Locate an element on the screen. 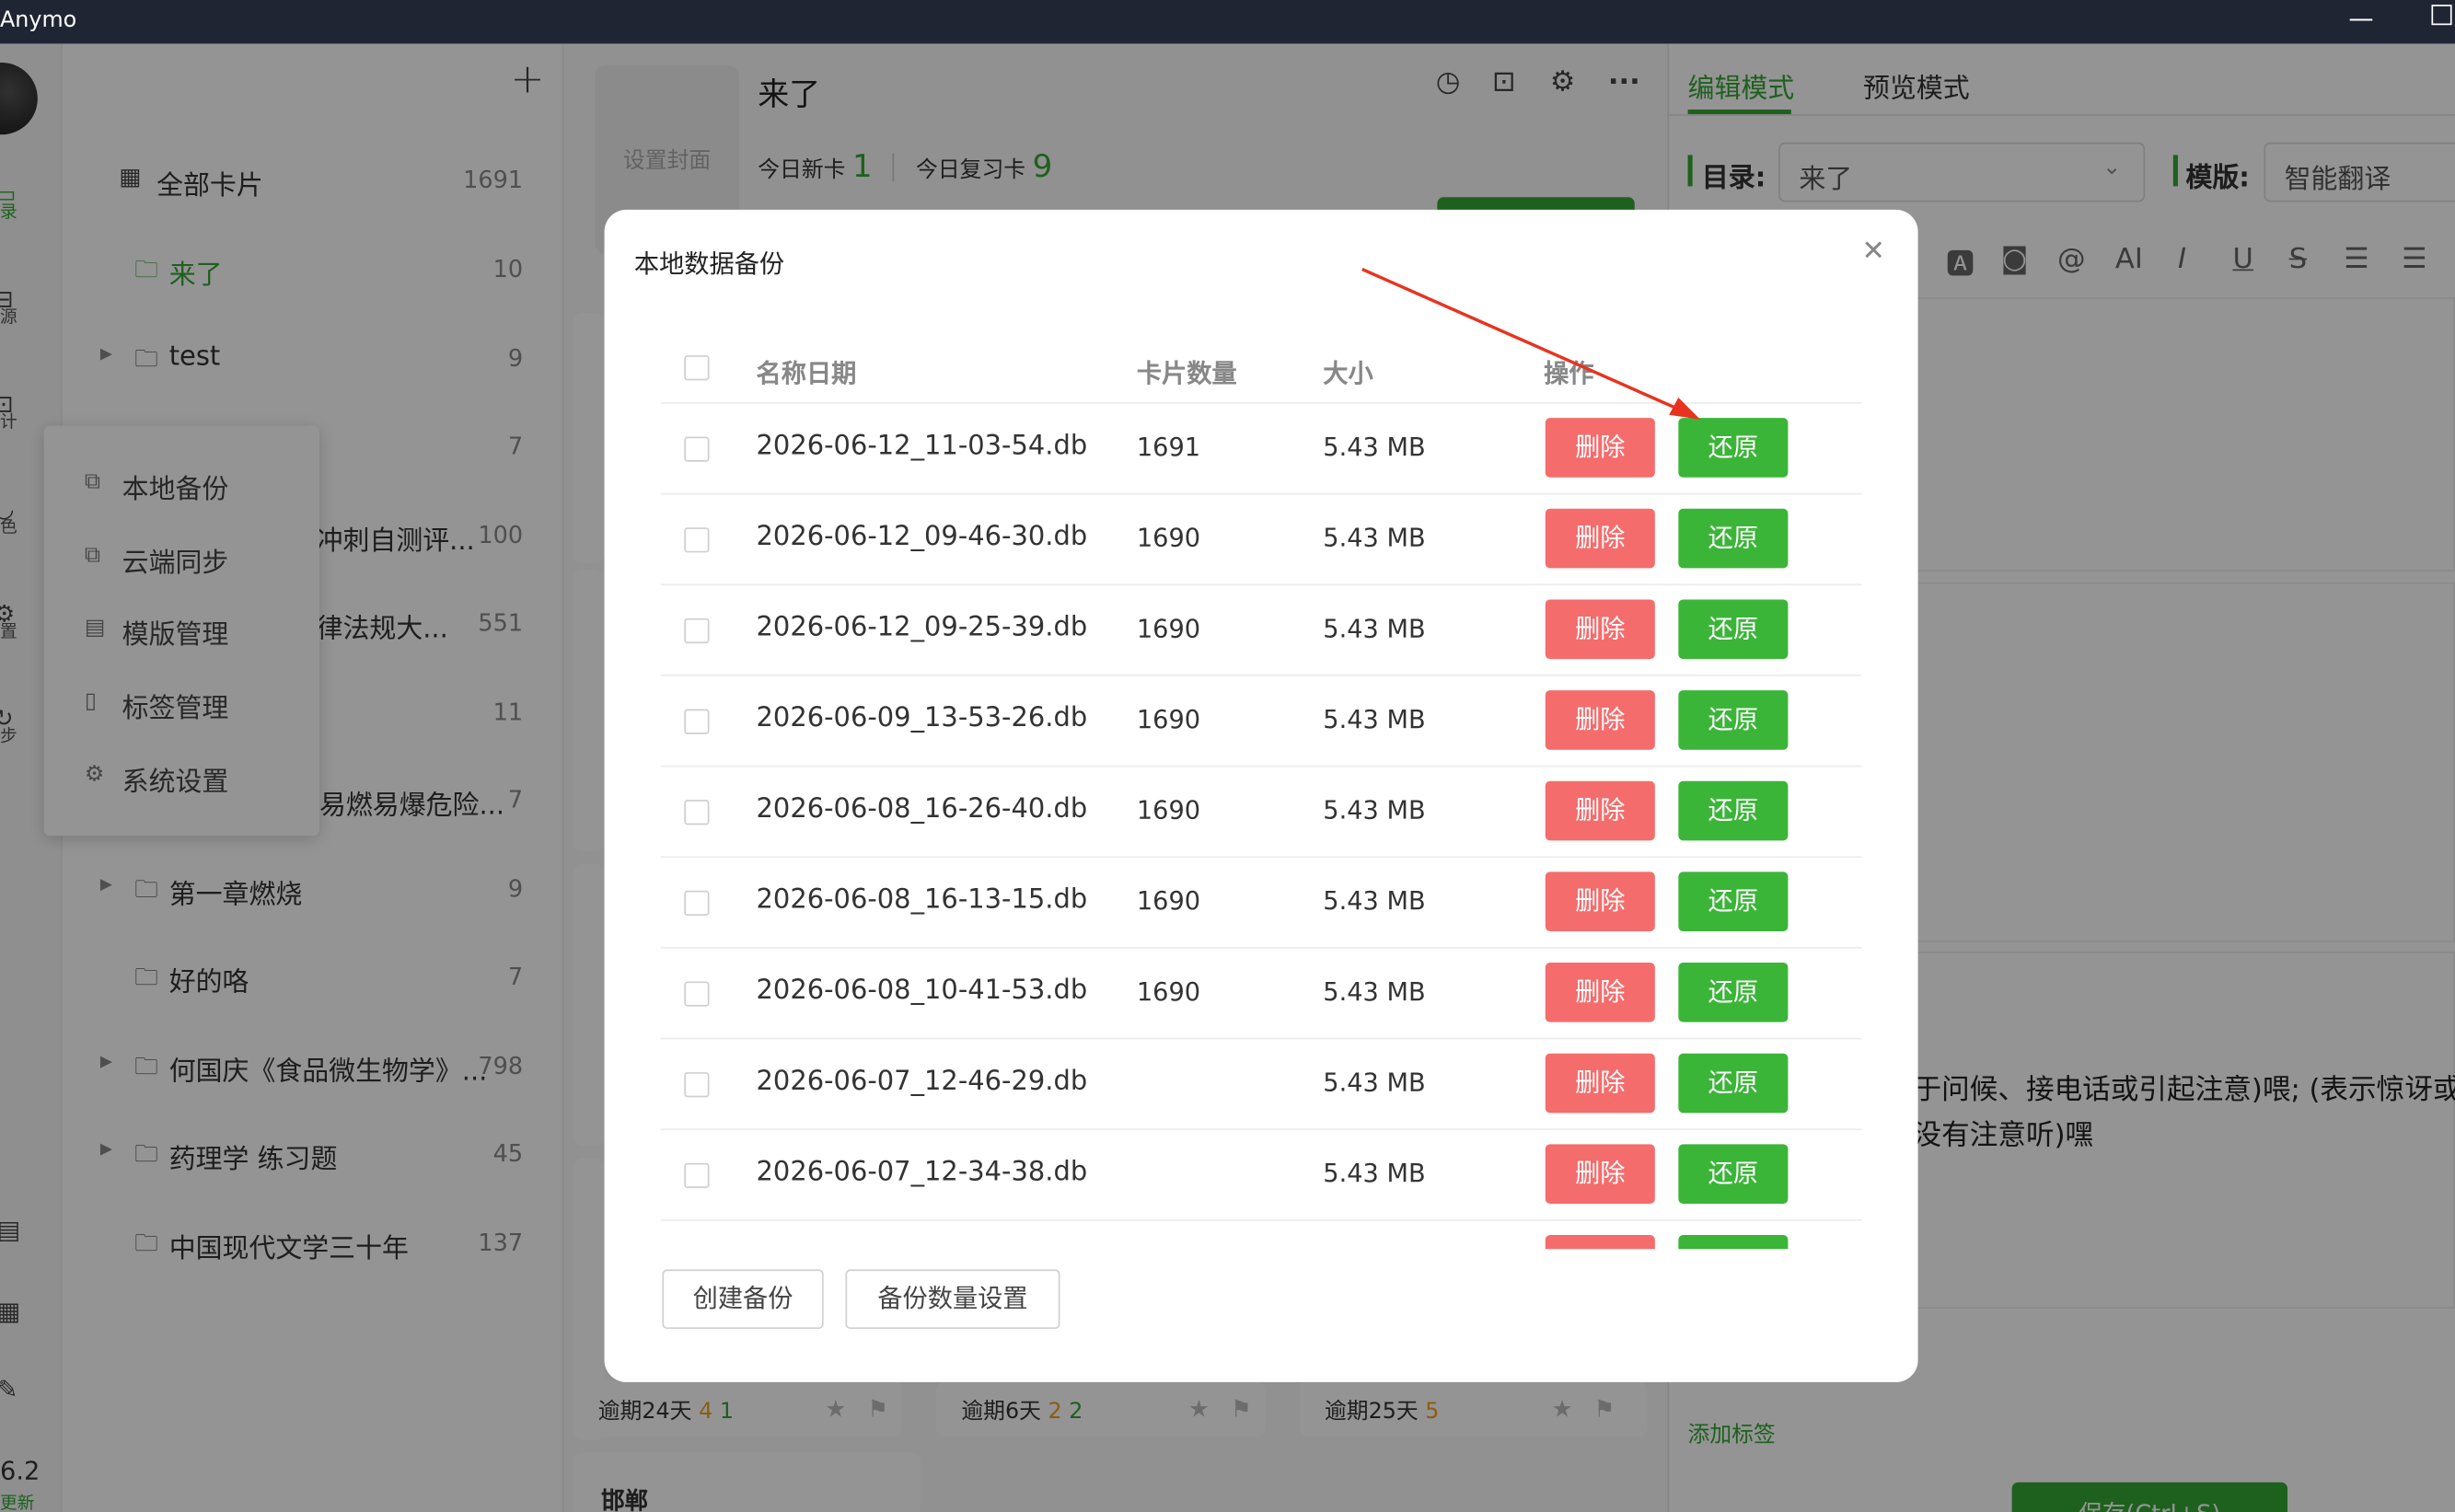 The image size is (2455, 1512). annotation-arrow is located at coordinates (1531, 343).